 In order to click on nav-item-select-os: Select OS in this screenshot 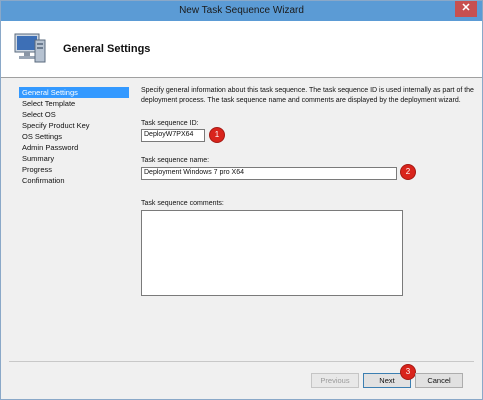, I will do `click(74, 114)`.